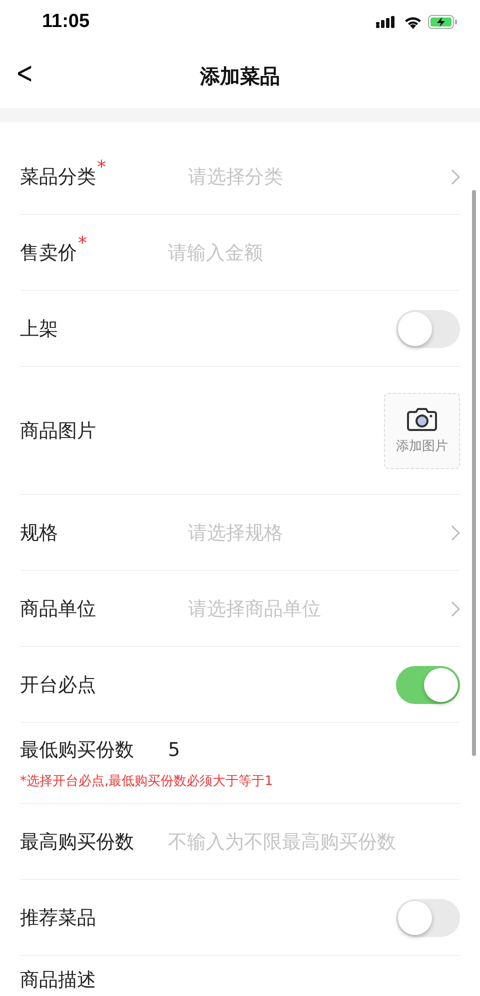  I want to click on field-label: 商品图片, so click(58, 431).